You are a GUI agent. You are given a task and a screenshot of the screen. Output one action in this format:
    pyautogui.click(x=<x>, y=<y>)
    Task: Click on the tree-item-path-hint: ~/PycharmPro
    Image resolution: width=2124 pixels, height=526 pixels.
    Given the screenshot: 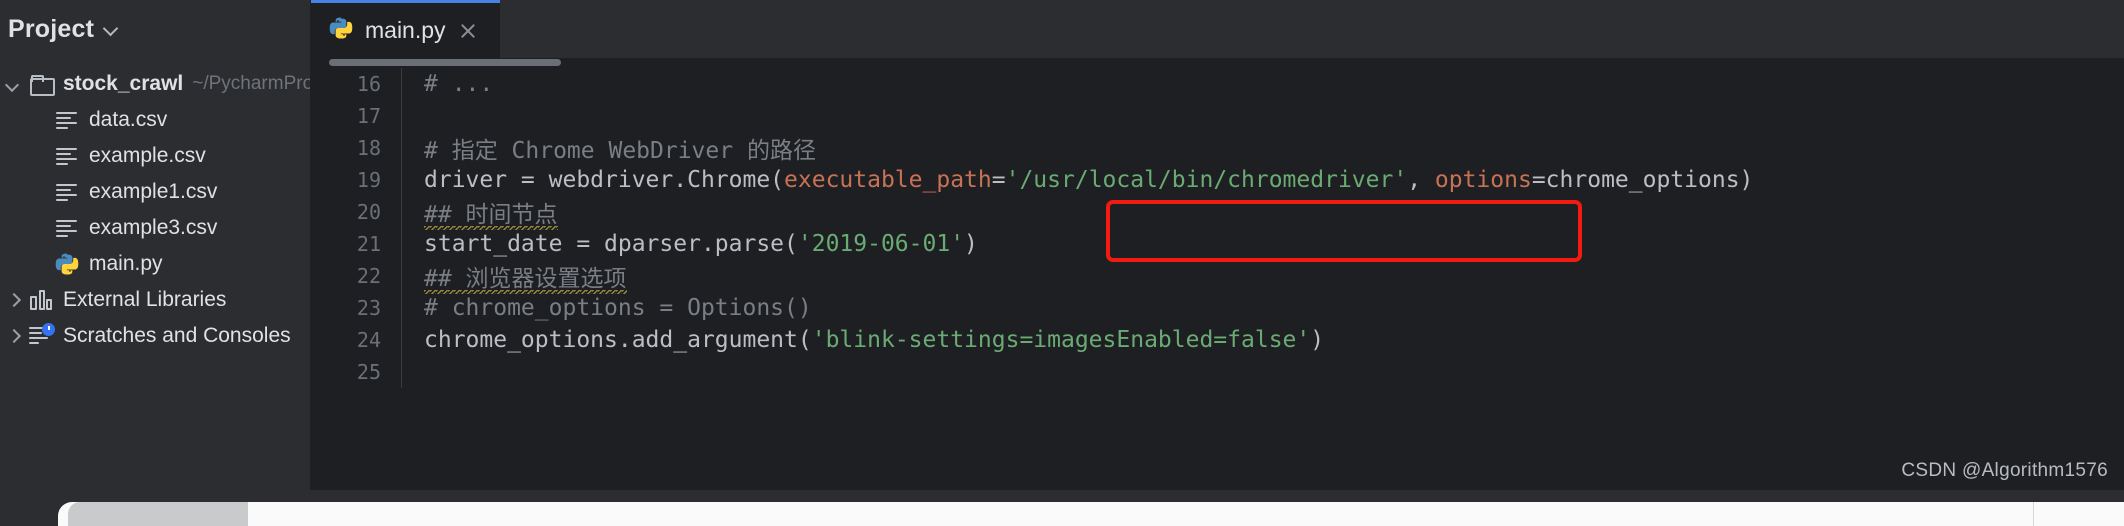 What is the action you would take?
    pyautogui.click(x=251, y=83)
    